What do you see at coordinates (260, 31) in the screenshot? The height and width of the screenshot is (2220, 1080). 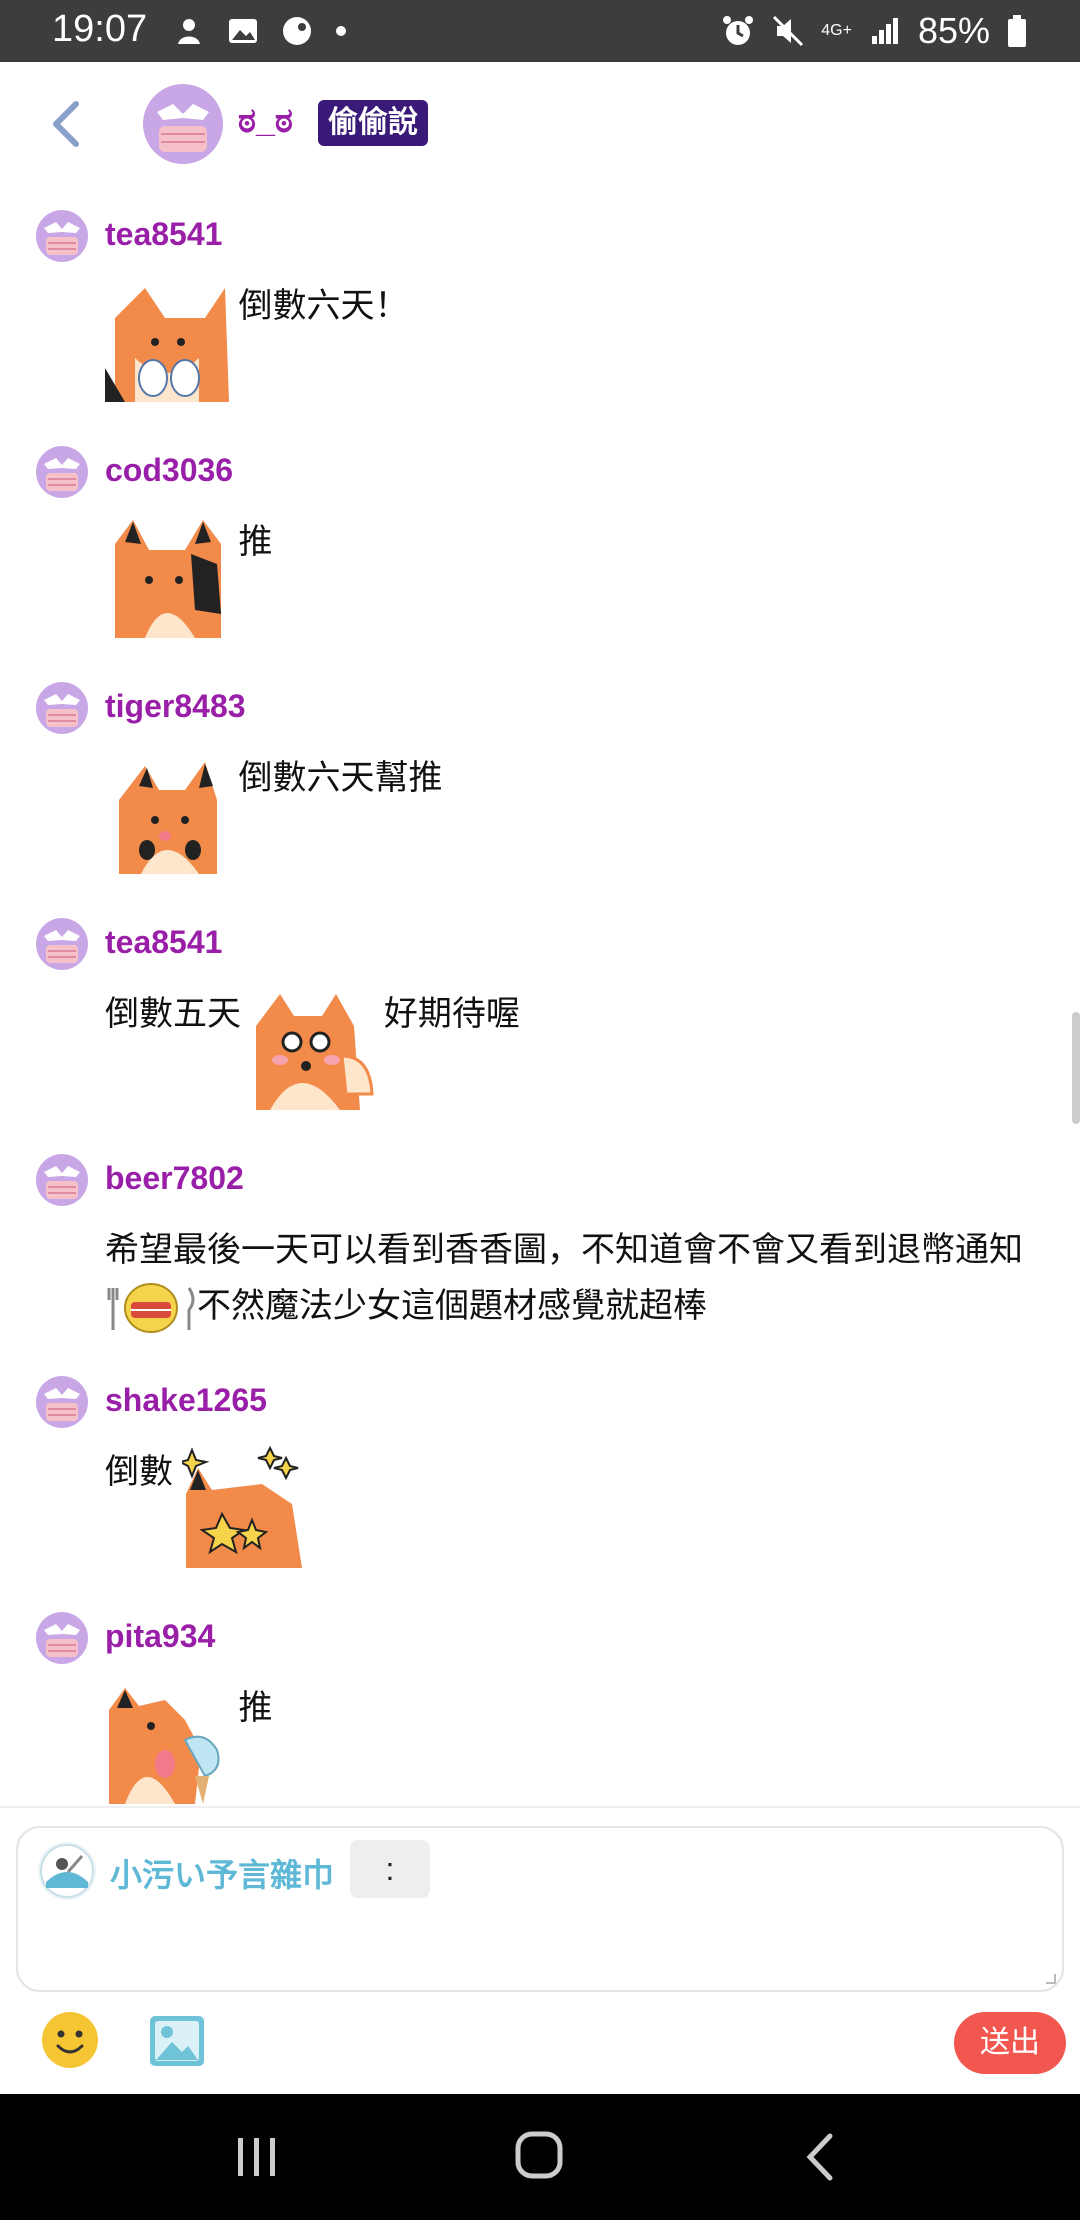 I see `status-left-icons` at bounding box center [260, 31].